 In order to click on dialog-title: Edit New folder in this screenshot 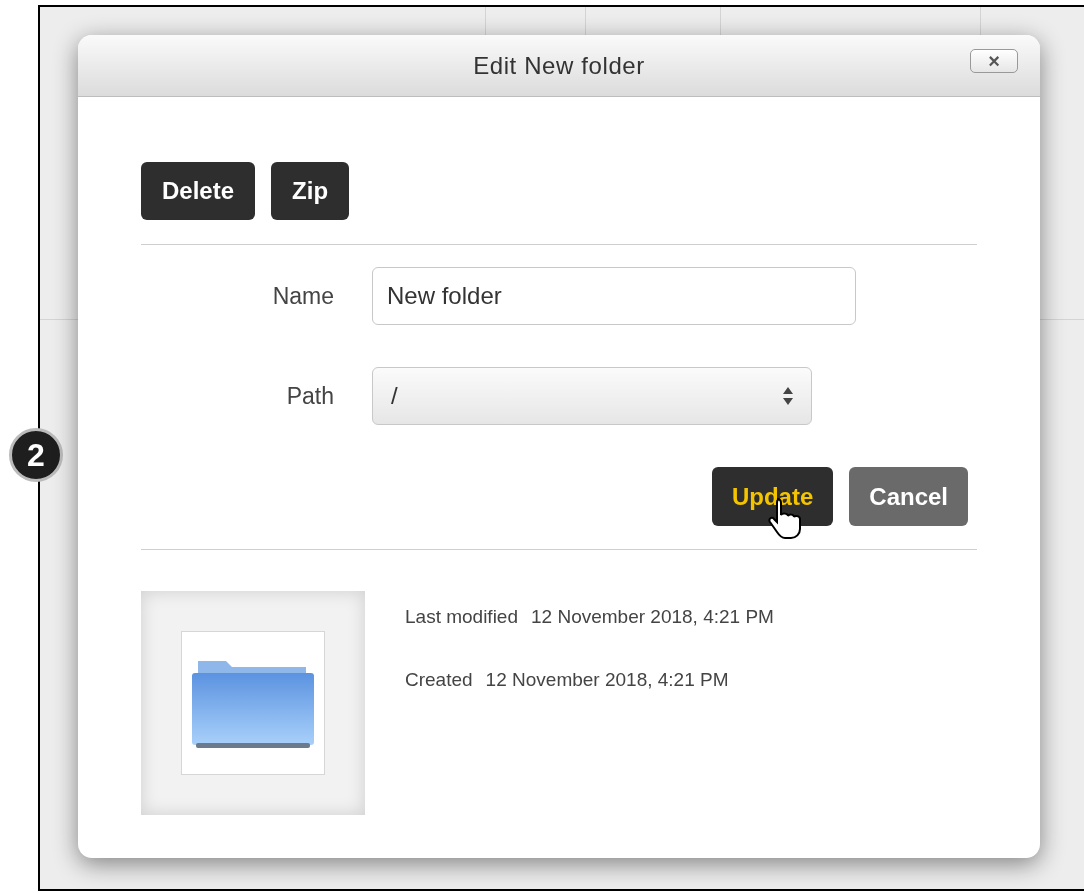, I will do `click(559, 65)`.